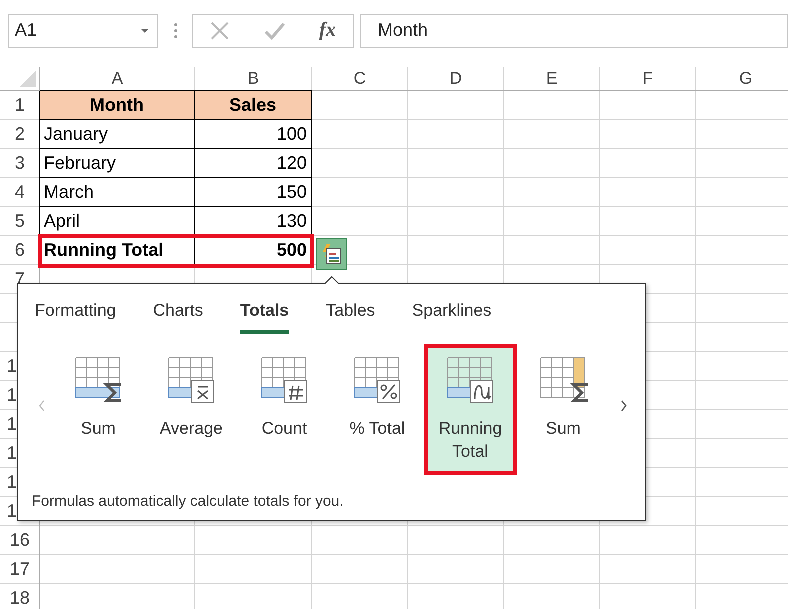  I want to click on column-header: B, so click(253, 79).